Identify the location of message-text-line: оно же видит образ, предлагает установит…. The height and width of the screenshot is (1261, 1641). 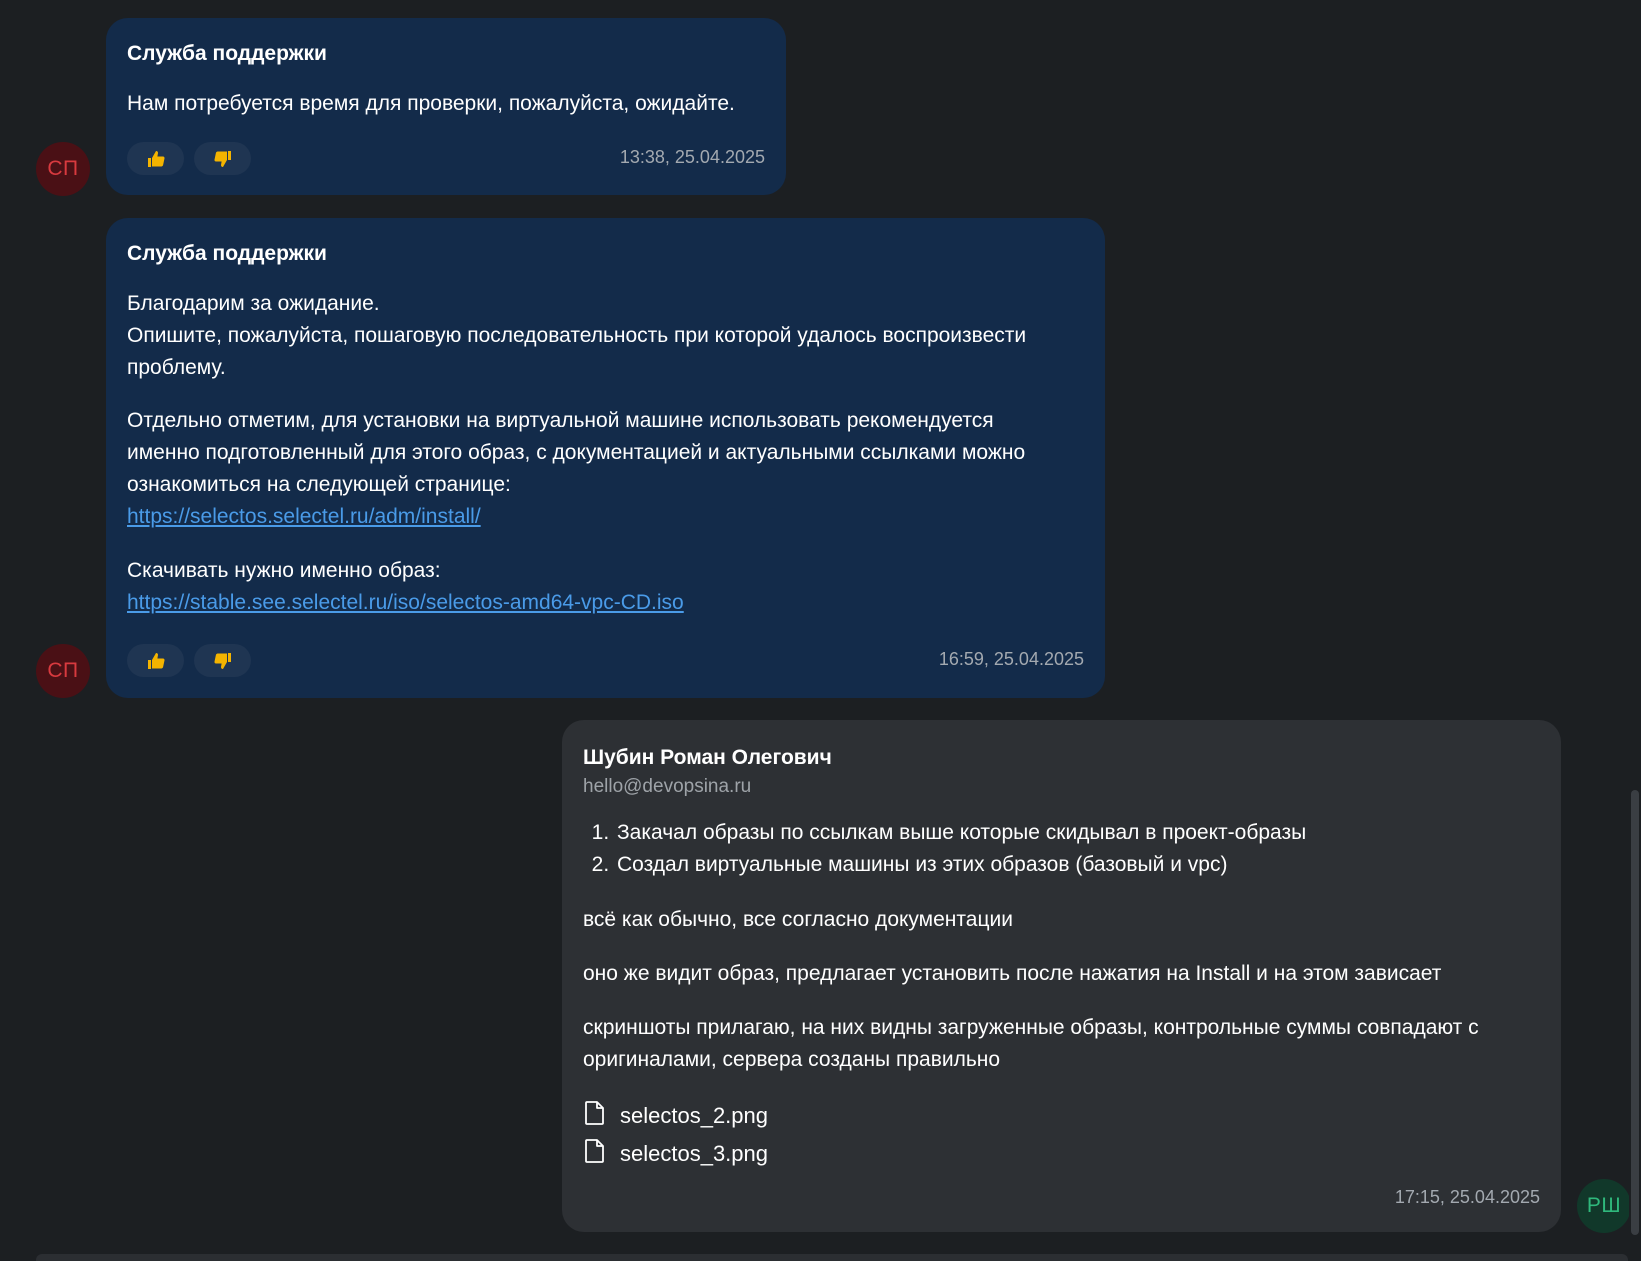
(1012, 973).